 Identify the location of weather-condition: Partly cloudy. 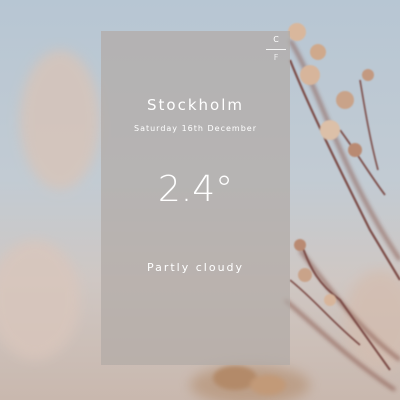
(195, 267).